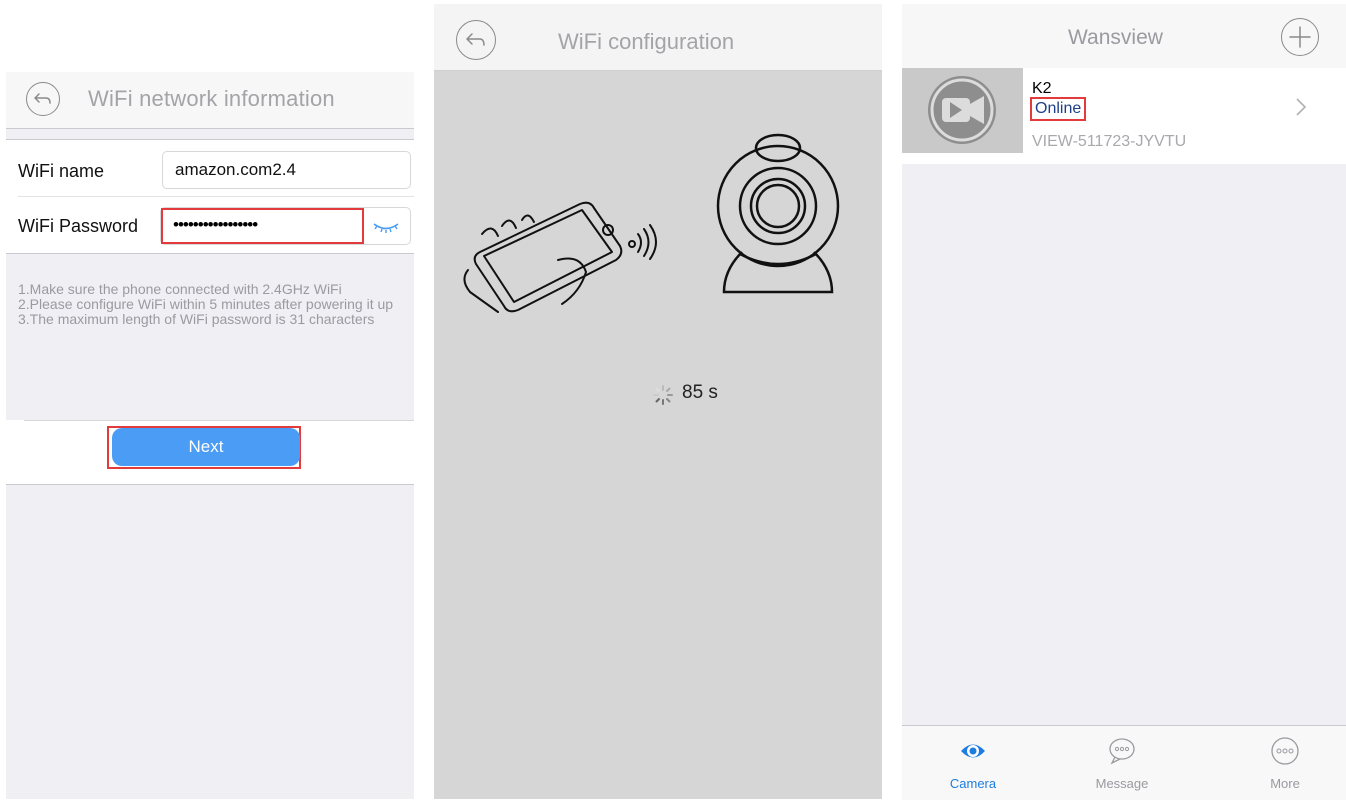  What do you see at coordinates (642, 242) in the screenshot?
I see `wireless-signal-icon` at bounding box center [642, 242].